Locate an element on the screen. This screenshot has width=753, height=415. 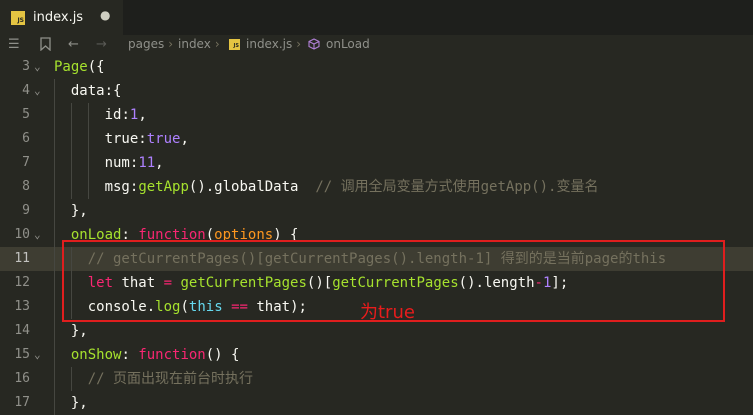
code-text: onShow: function() { is located at coordinates (147, 355).